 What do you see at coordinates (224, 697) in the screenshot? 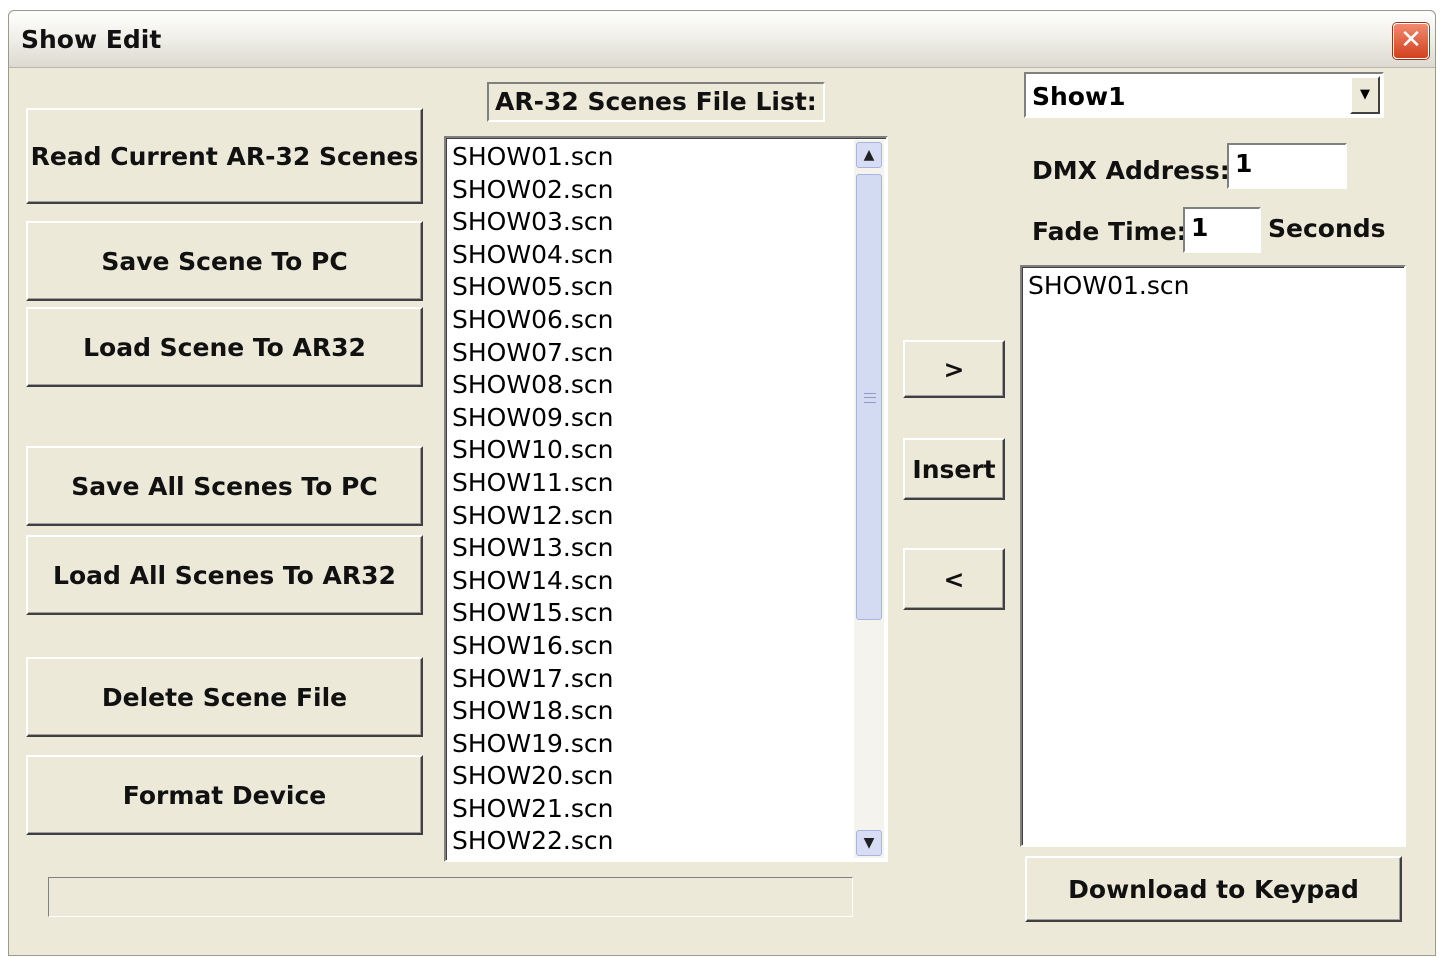
I see `delete-scene-file-button: Delete Scene File` at bounding box center [224, 697].